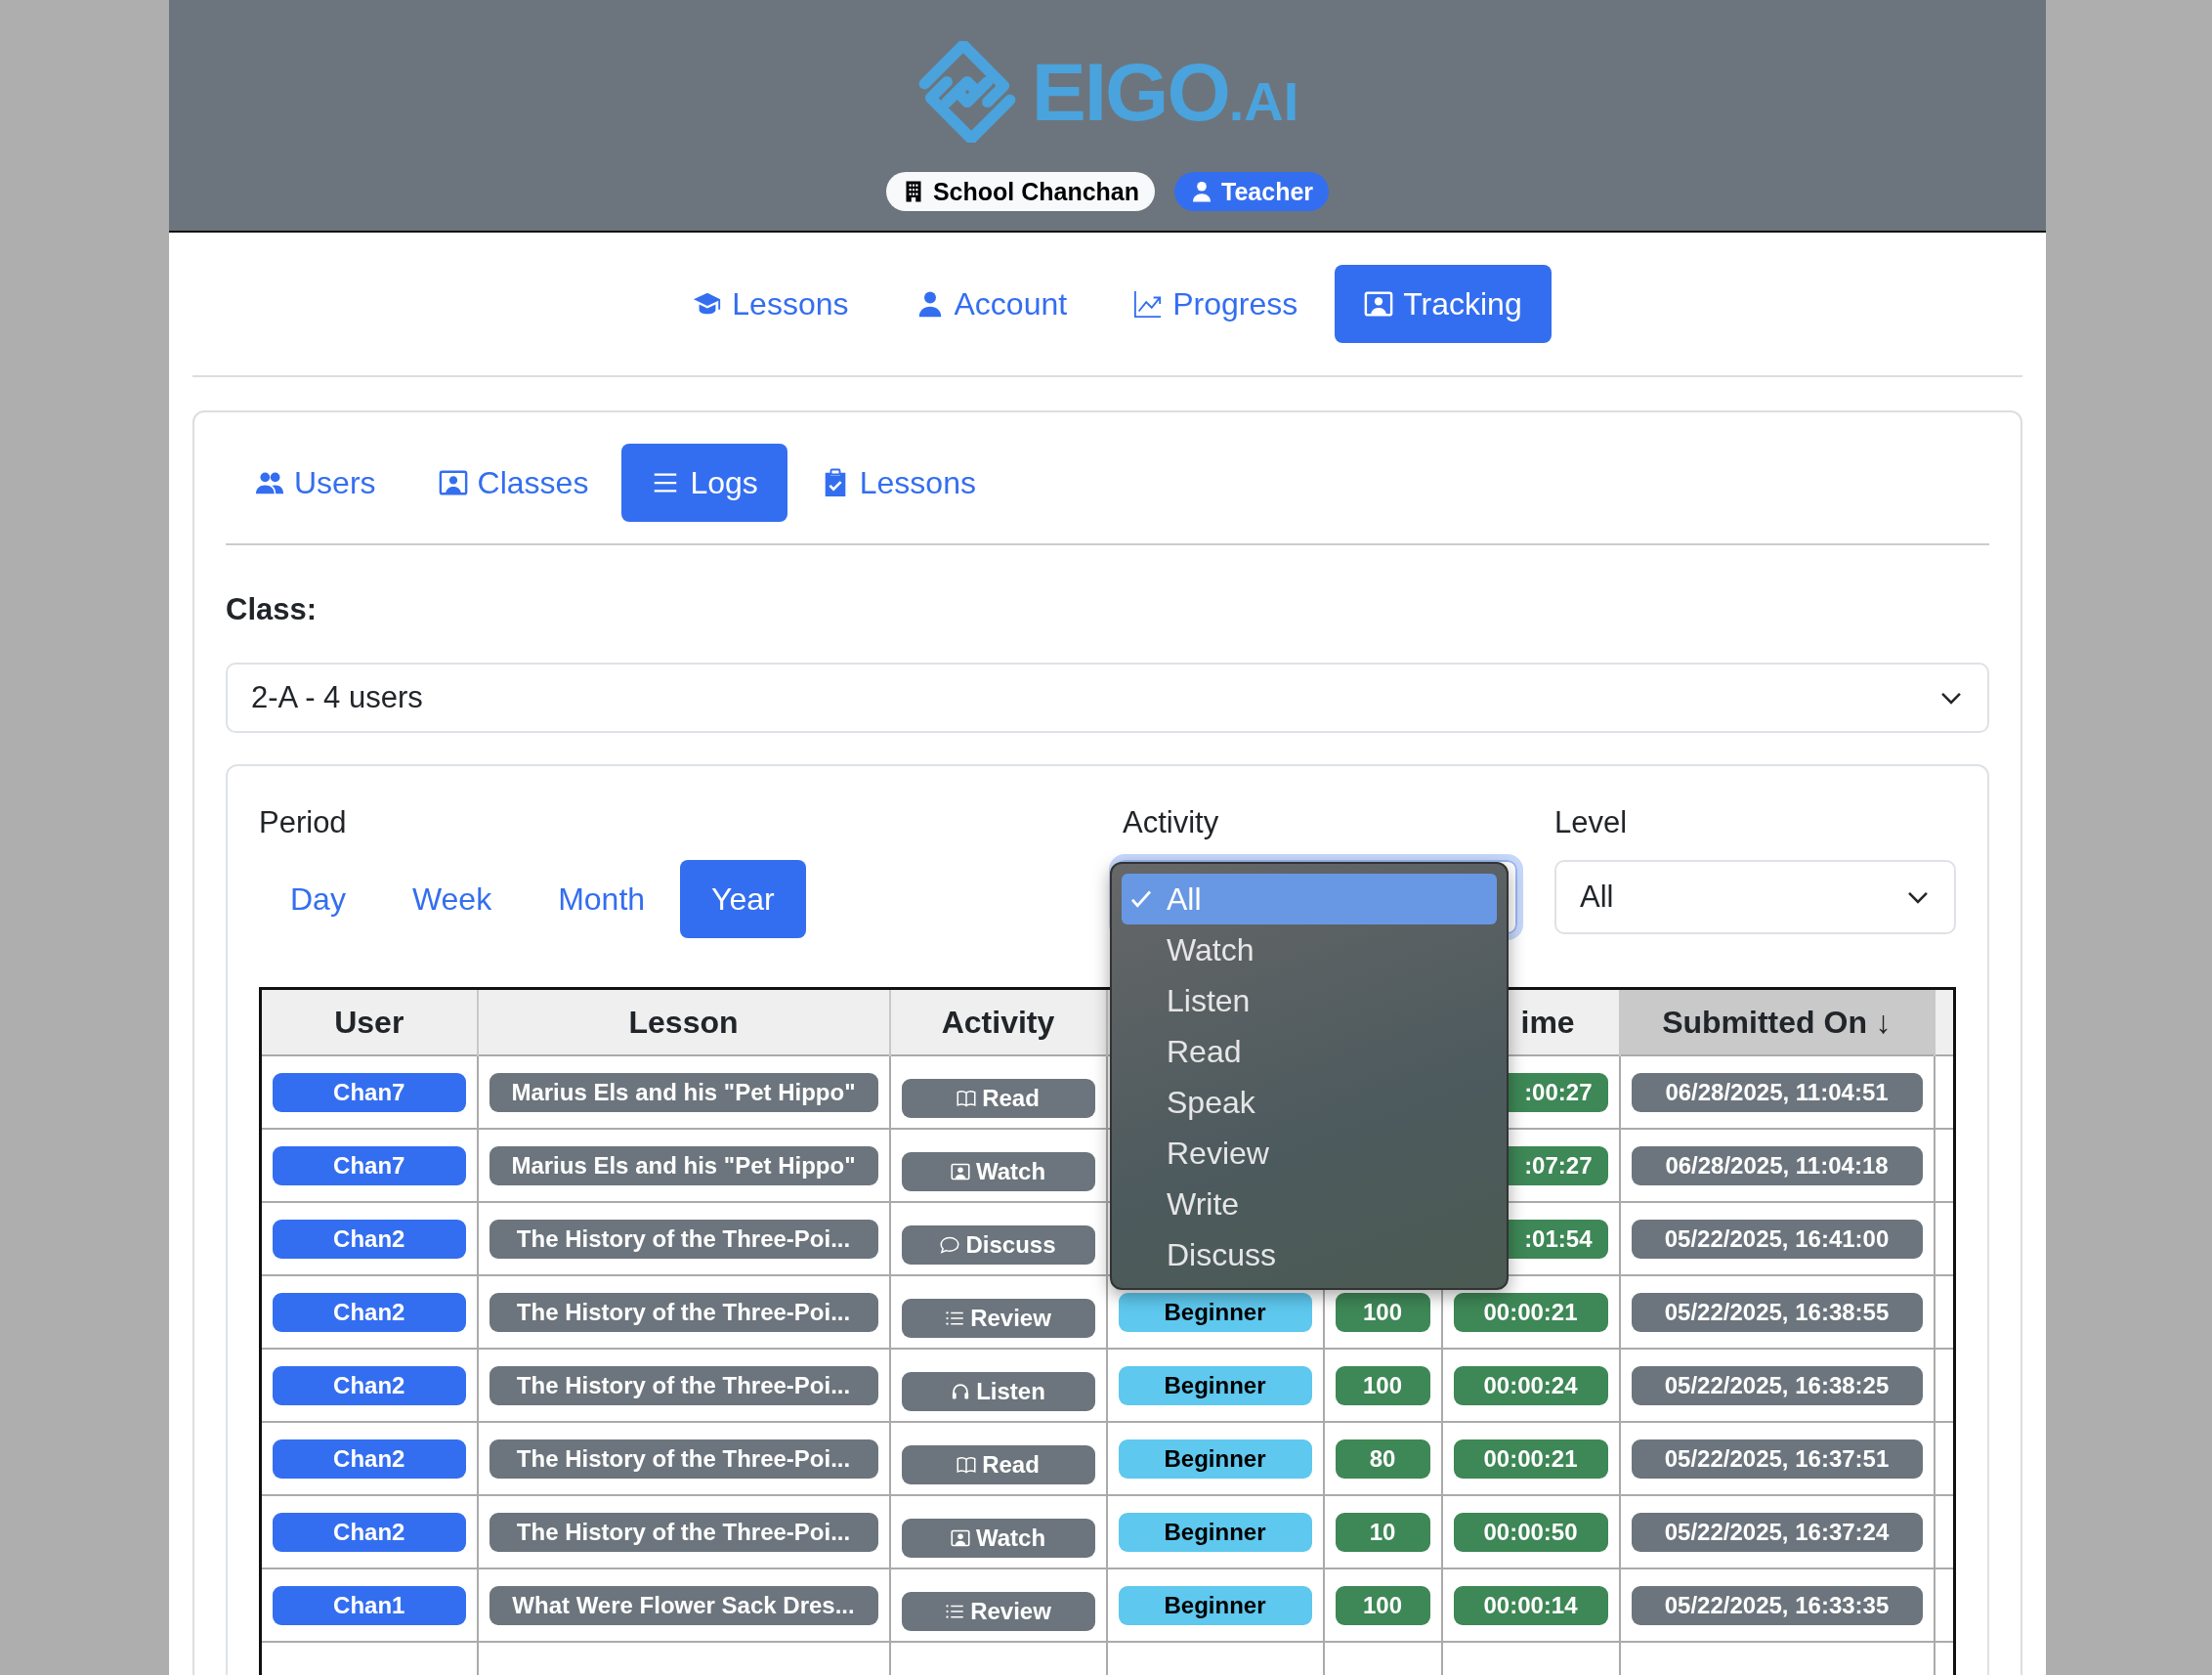  Describe the element at coordinates (318, 899) in the screenshot. I see `period-button: Day` at that location.